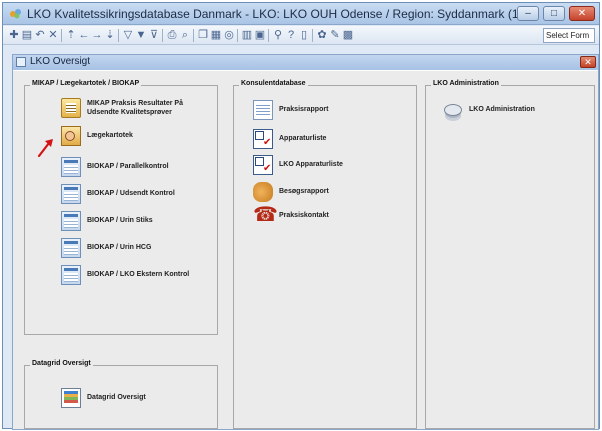  What do you see at coordinates (304, 109) in the screenshot?
I see `item-label: Praksisrapport` at bounding box center [304, 109].